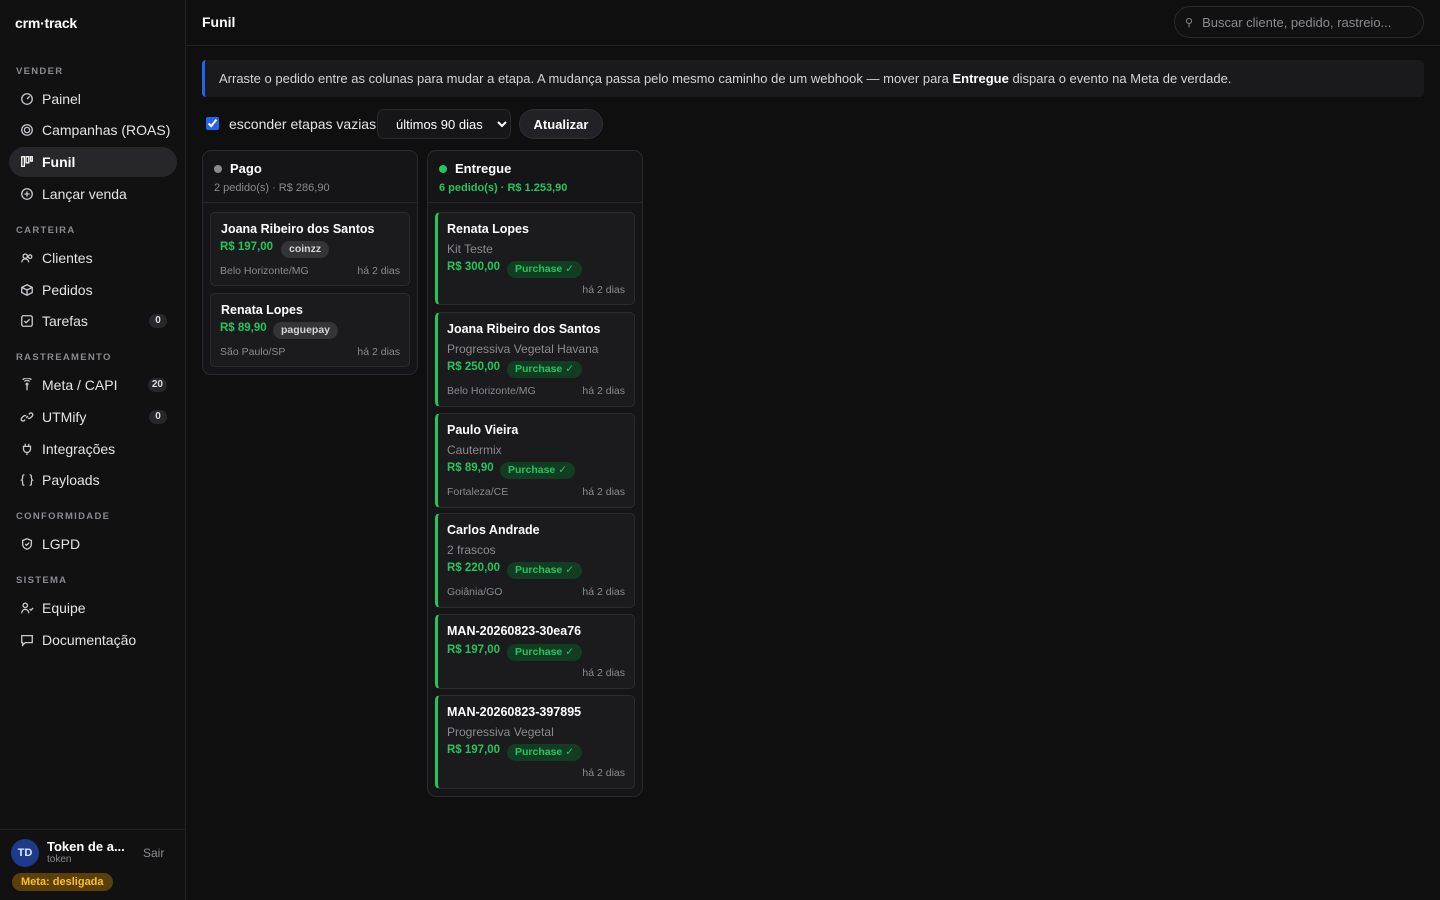 This screenshot has height=900, width=1440. I want to click on sidebar-item-meta-capi: Meta / CAPI 20, so click(93, 385).